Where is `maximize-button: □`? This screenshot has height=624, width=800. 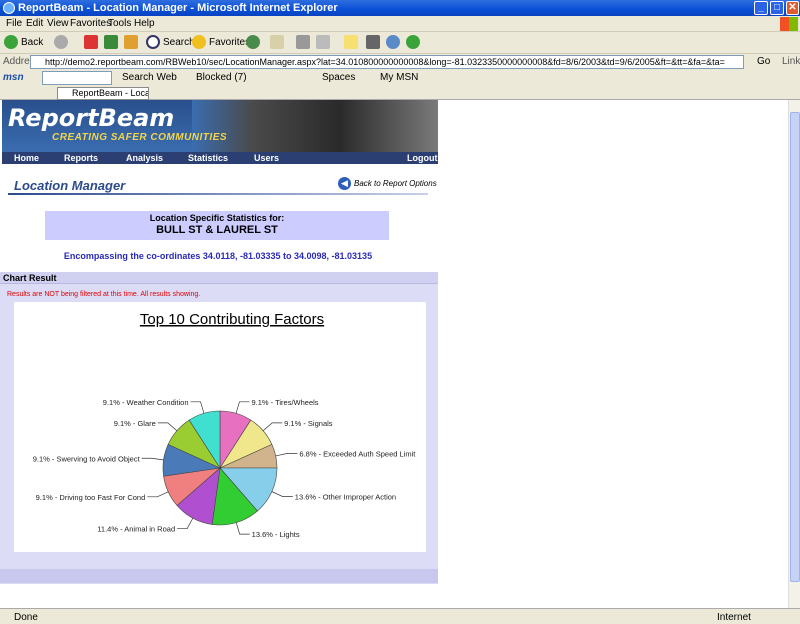
maximize-button: □ is located at coordinates (777, 8).